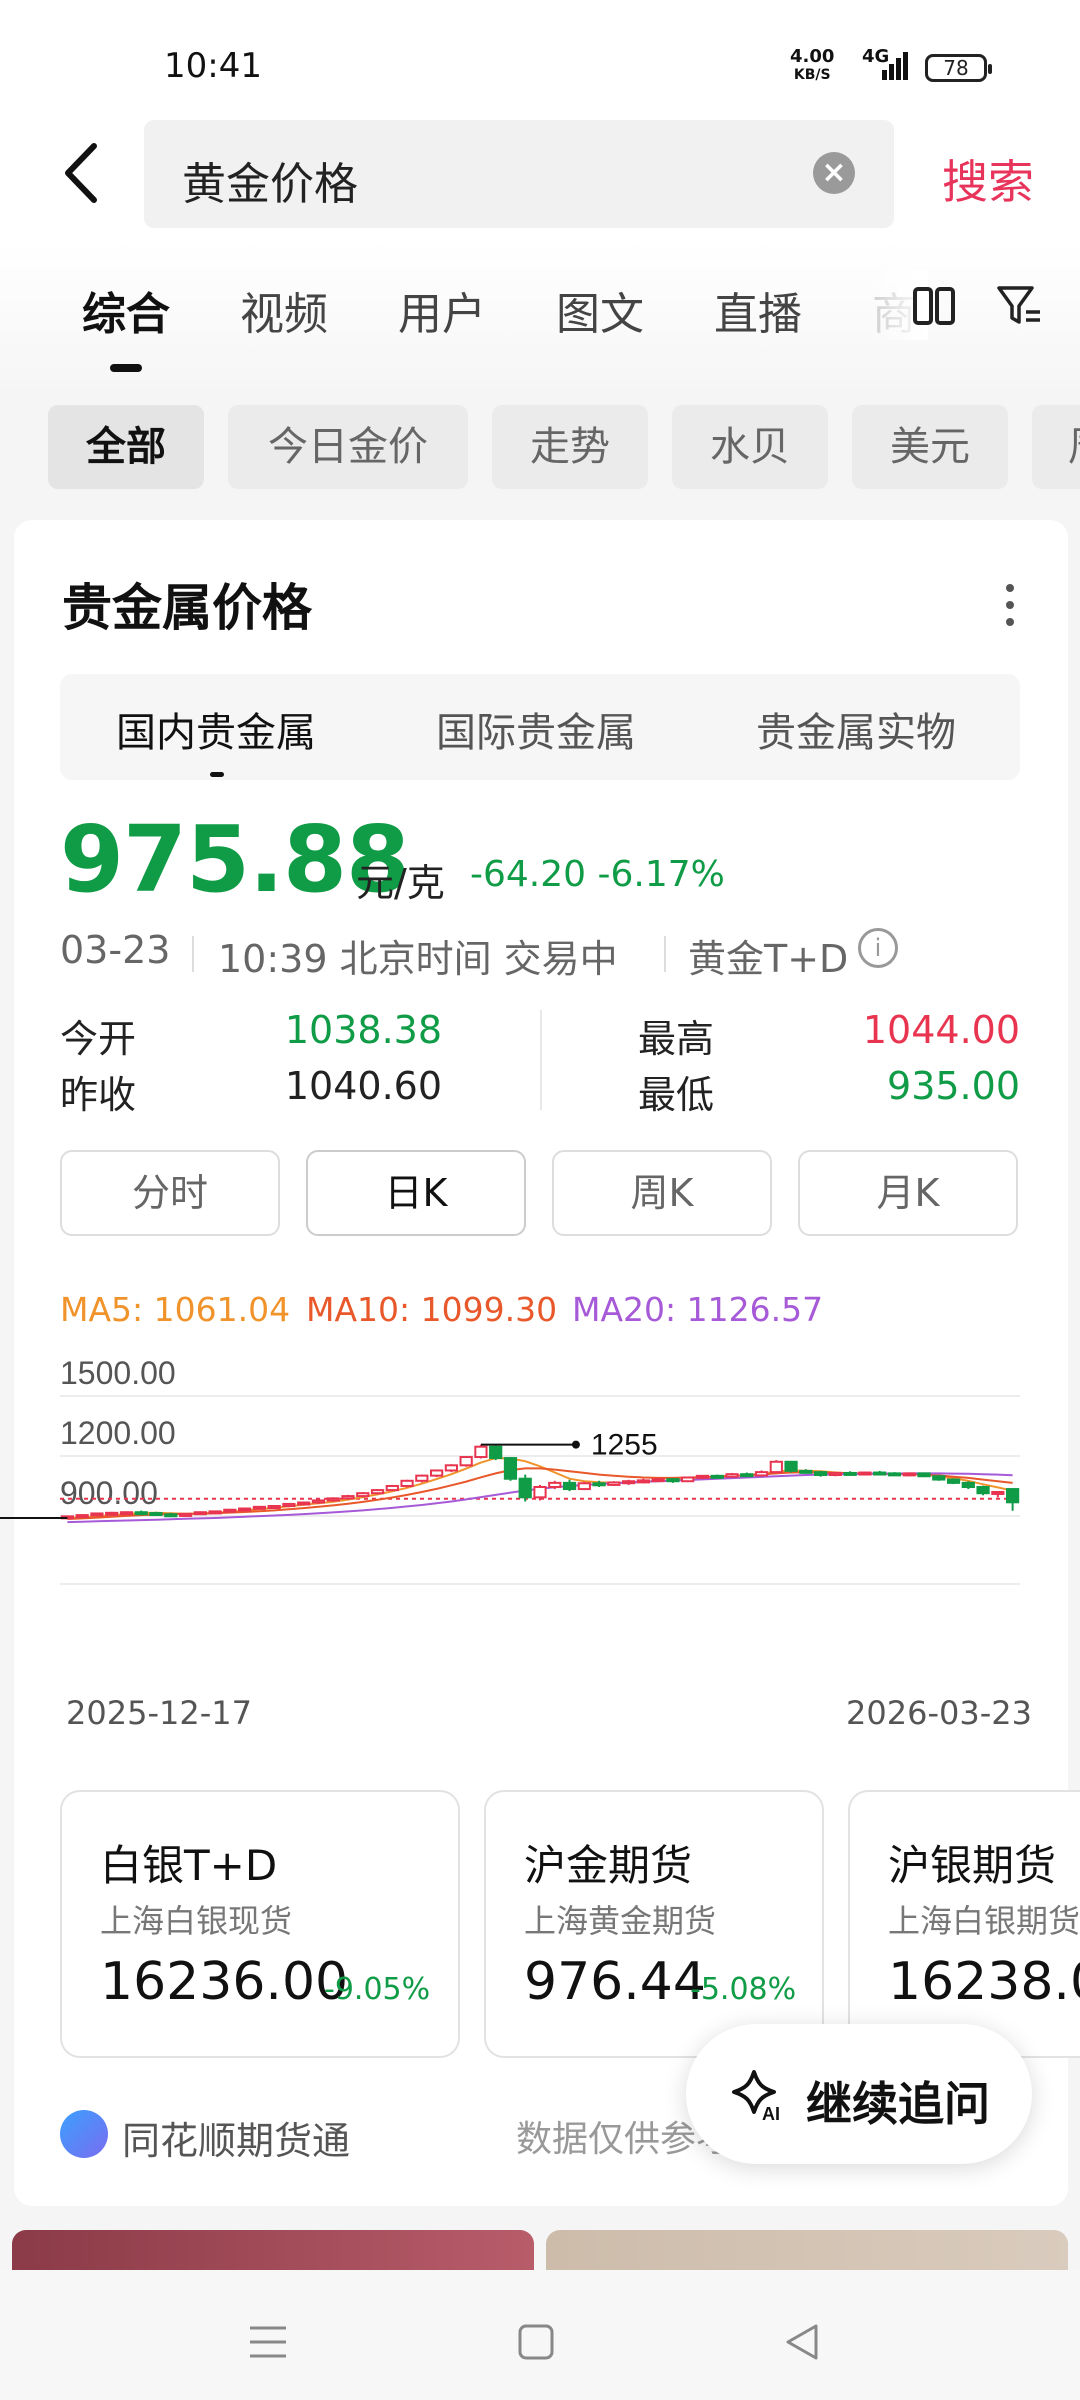 The height and width of the screenshot is (2400, 1080). What do you see at coordinates (958, 68) in the screenshot?
I see `battery-icon: 78` at bounding box center [958, 68].